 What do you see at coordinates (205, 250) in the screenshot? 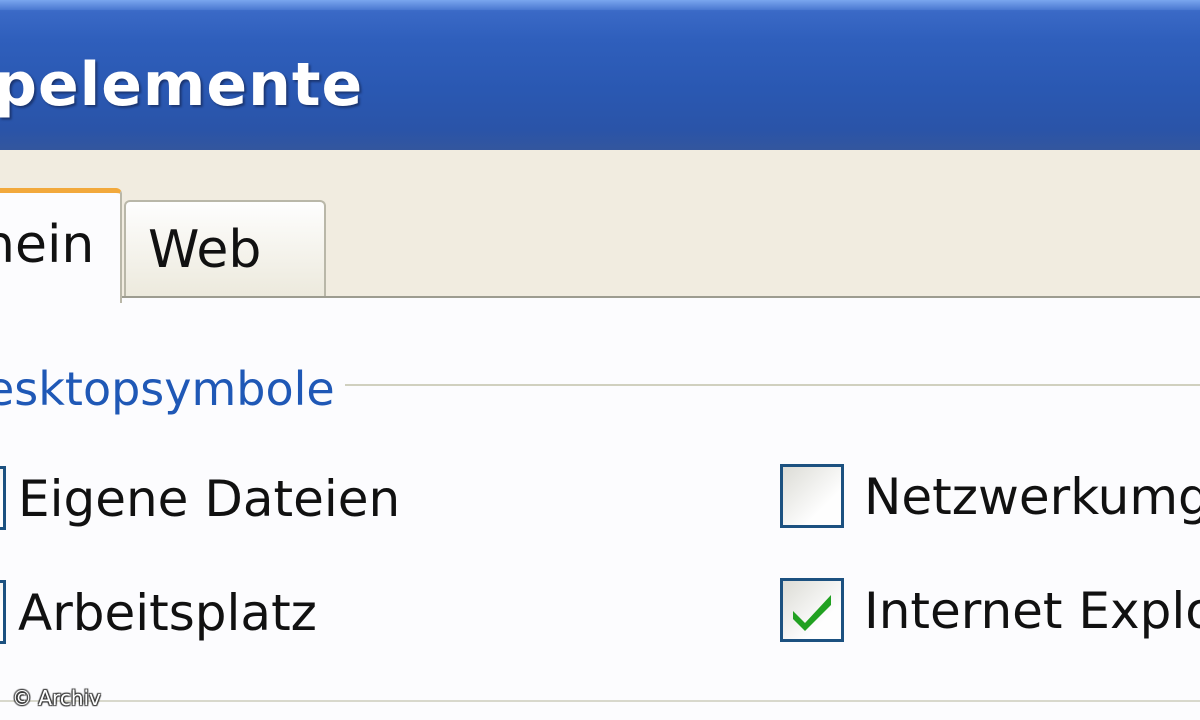
I see `tab-label: Web` at bounding box center [205, 250].